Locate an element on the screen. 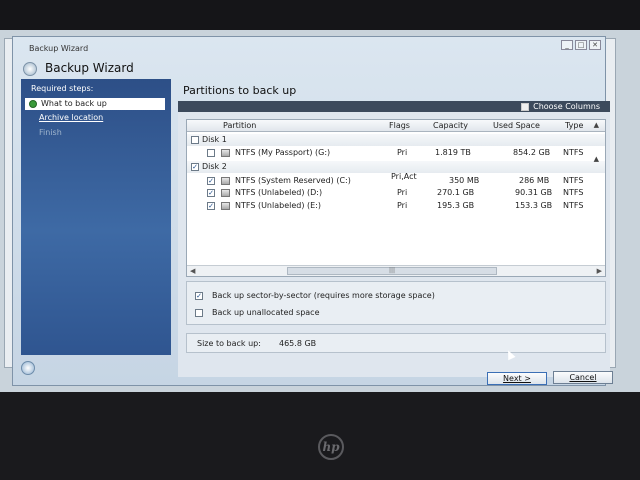  chevron-up-icon: ▲ is located at coordinates (596, 125).